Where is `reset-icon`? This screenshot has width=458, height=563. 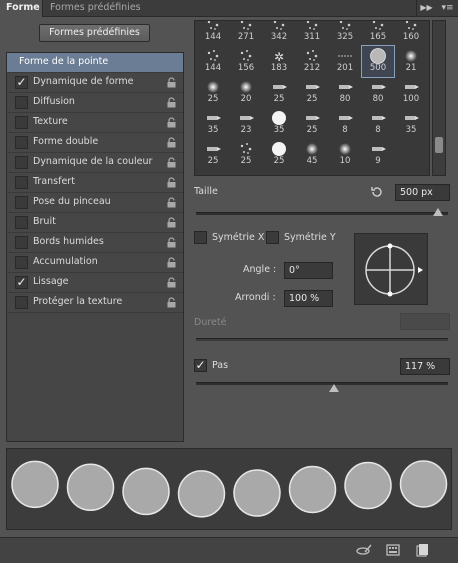
reset-icon is located at coordinates (377, 192).